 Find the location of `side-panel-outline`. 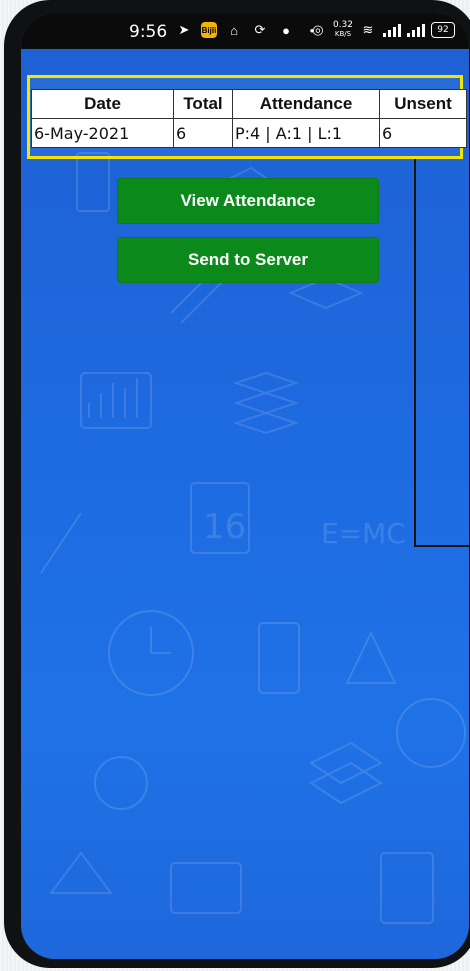

side-panel-outline is located at coordinates (441, 353).